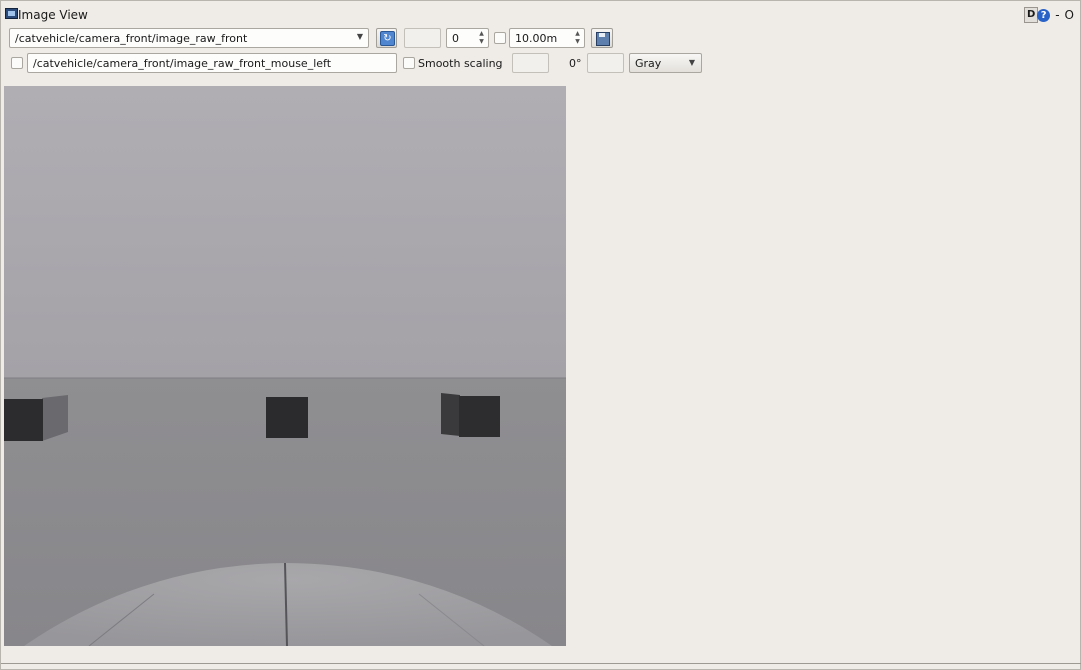  I want to click on right-box, so click(479, 416).